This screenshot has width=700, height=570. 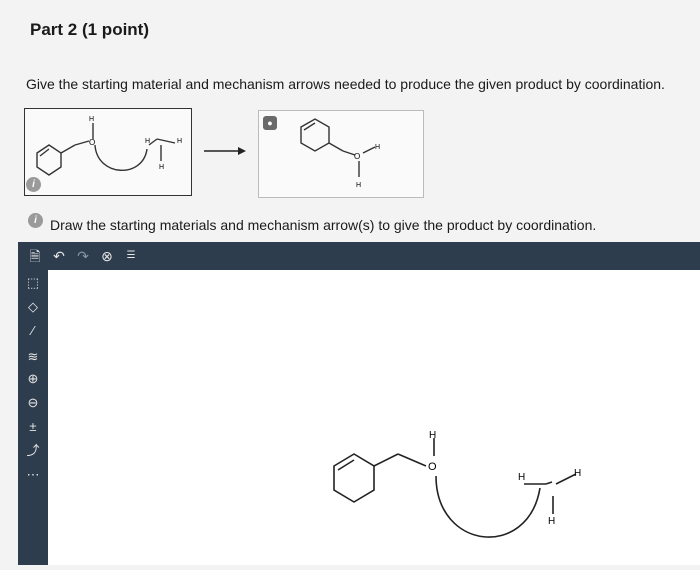 What do you see at coordinates (91, 119) in the screenshot?
I see `start-h-top: H` at bounding box center [91, 119].